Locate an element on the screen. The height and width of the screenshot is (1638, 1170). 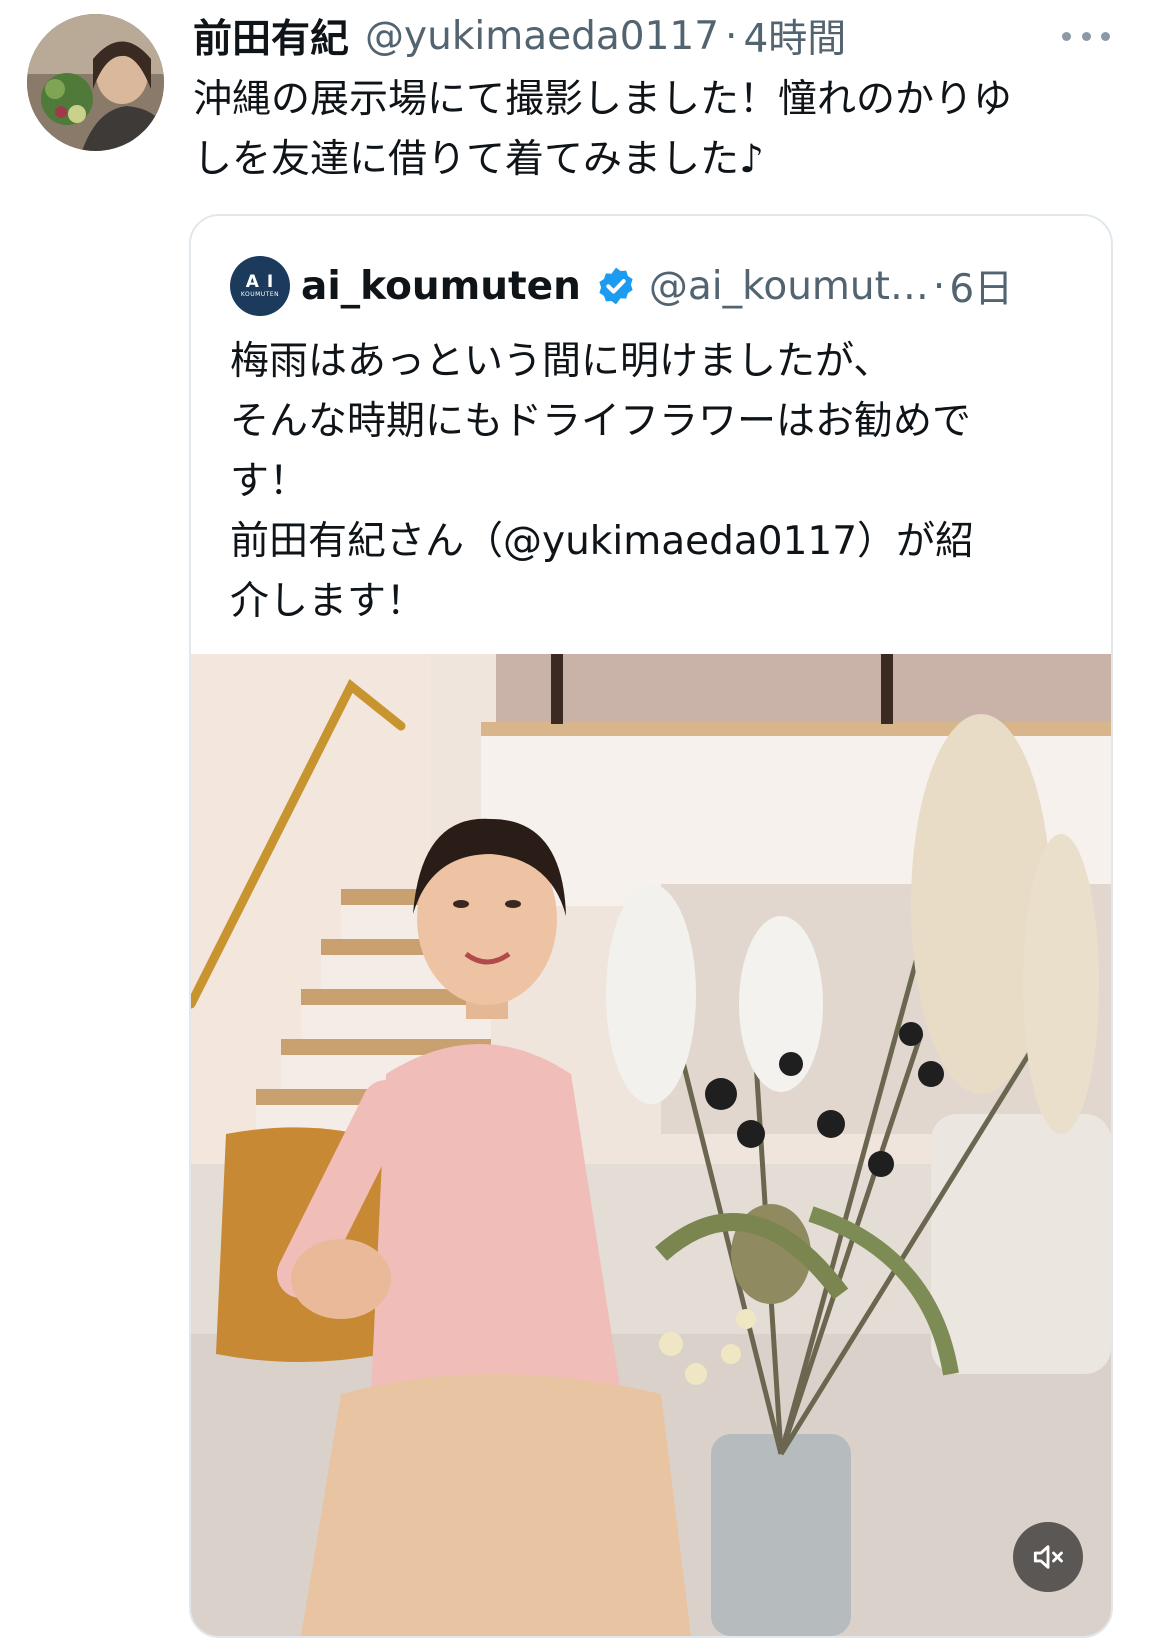
tweet-header: 前田有紀 @yukimaeda0117 · 4時間 is located at coordinates (643, 36).